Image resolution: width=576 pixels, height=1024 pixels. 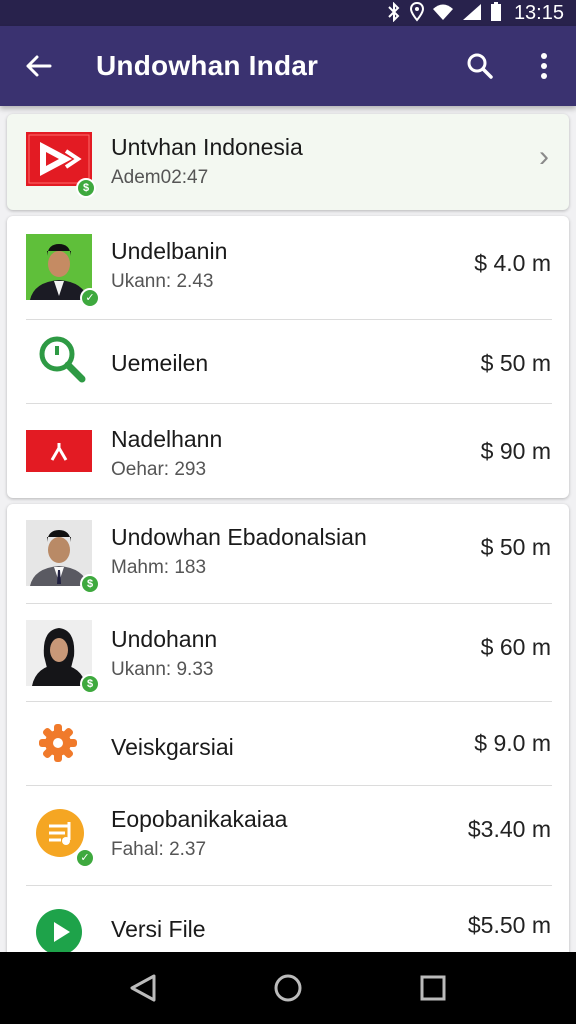 I want to click on app-bar: Undowhan Indar, so click(x=288, y=66).